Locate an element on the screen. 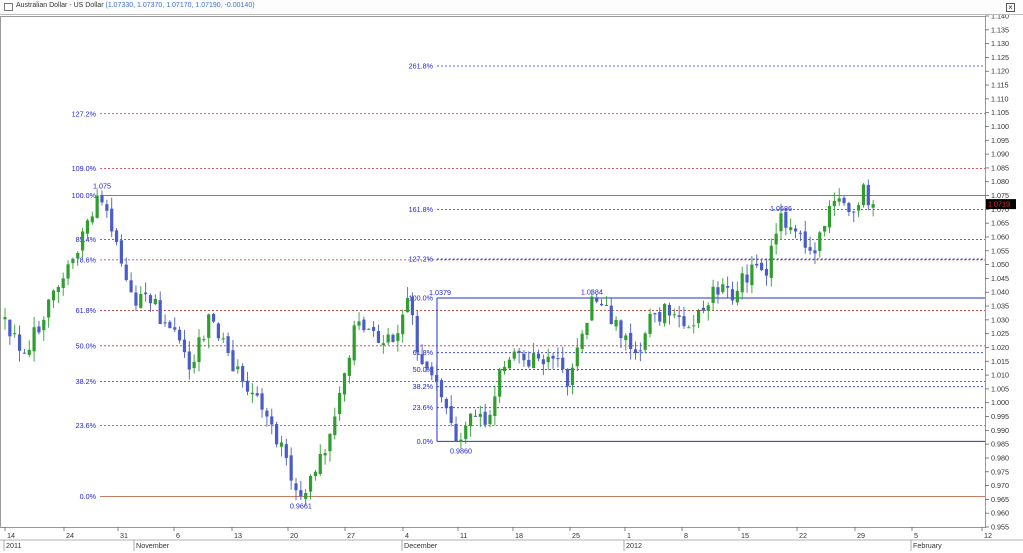  fib2-level-label: 161.8% is located at coordinates (421, 209).